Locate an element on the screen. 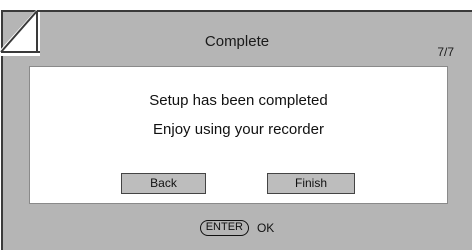 The height and width of the screenshot is (251, 474). footer-hint: ENTER OK is located at coordinates (237, 228).